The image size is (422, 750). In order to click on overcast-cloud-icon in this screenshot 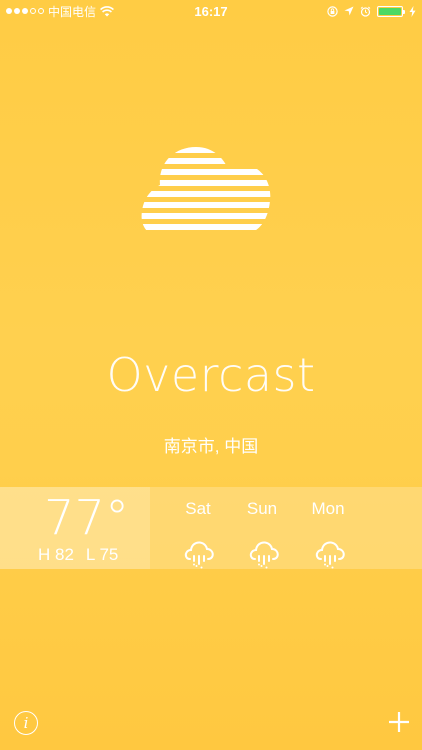, I will do `click(206, 188)`.